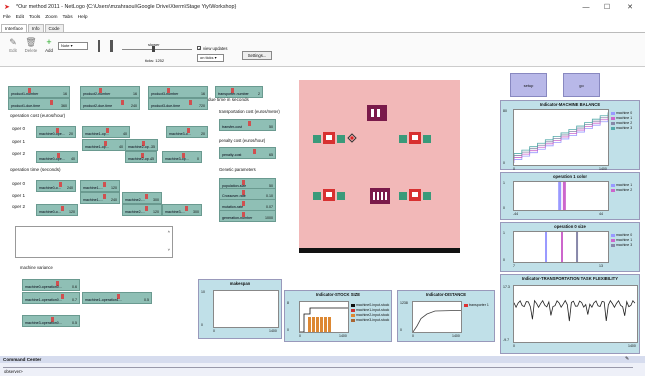  Describe the element at coordinates (14, 28) in the screenshot. I see `tab-interface: Interface` at that location.